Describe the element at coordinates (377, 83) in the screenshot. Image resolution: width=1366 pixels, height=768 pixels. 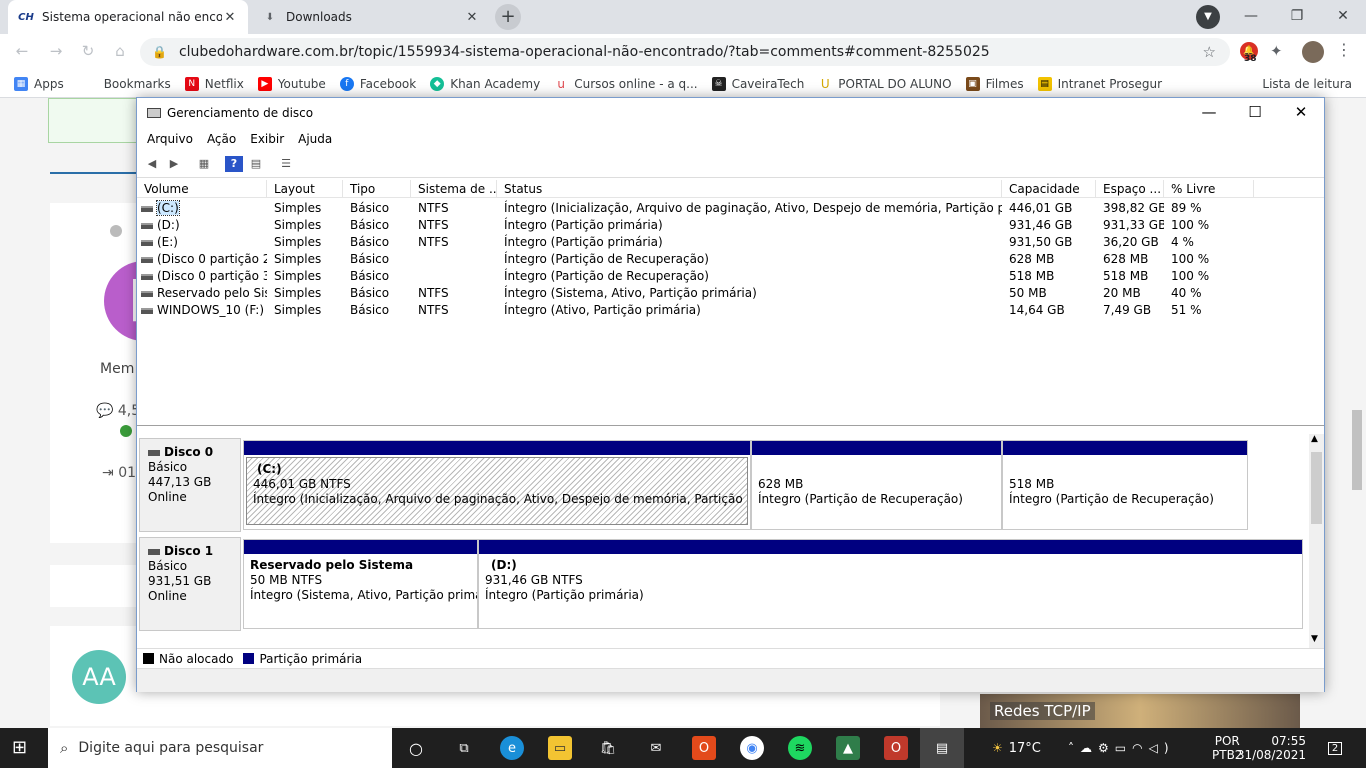
I see `bookmark-facebook: f Facebook` at that location.